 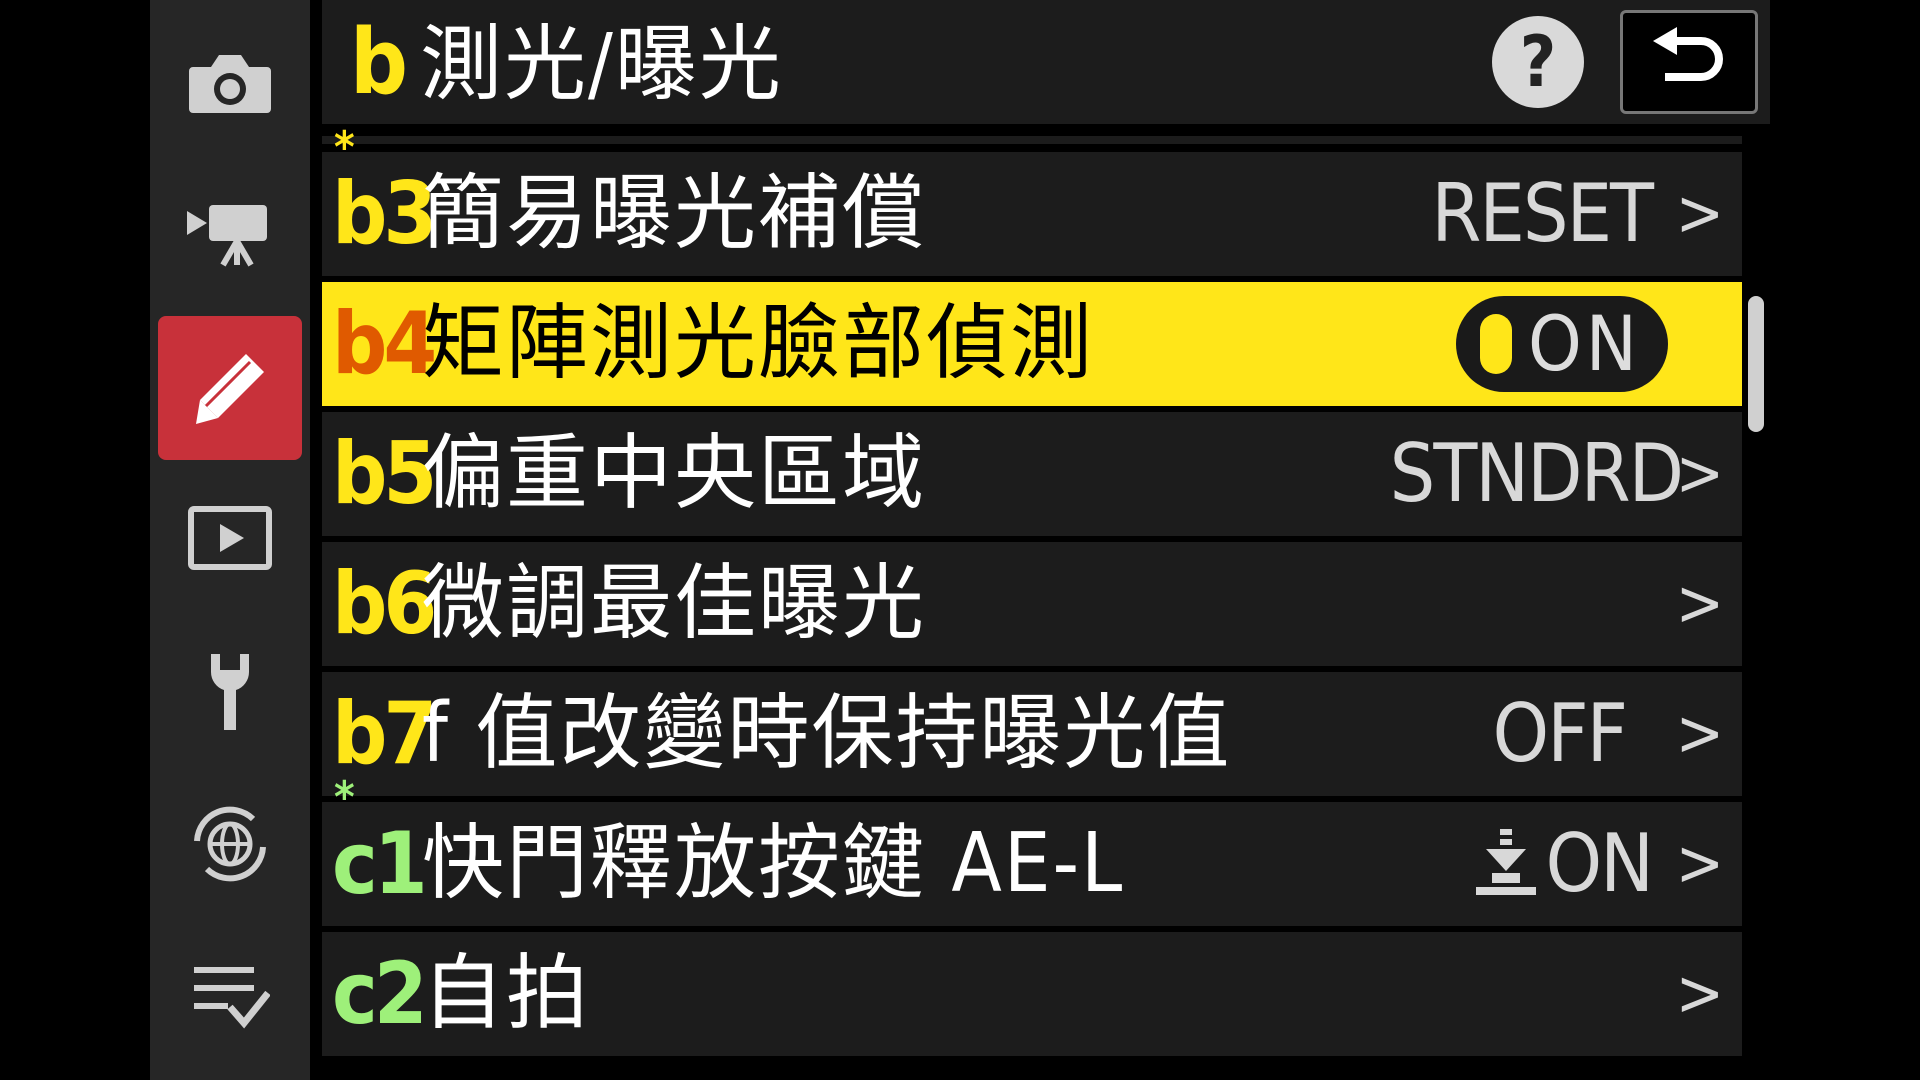 I want to click on menu-row-b3: * b3 簡易曝光補償 RESET >, so click(x=1032, y=199).